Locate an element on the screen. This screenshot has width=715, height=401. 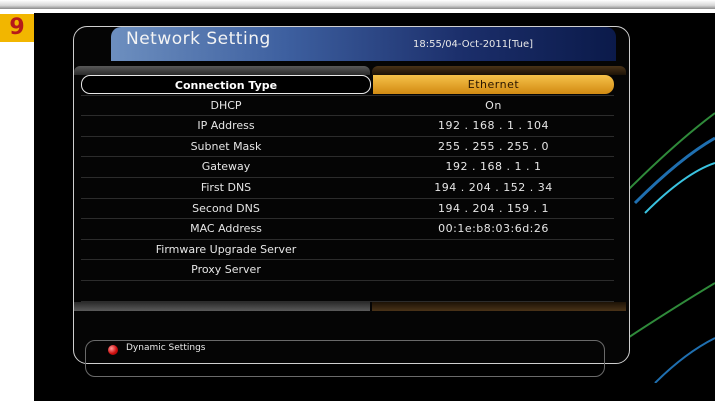
row-value: 194 . 204 . 152 . 34 is located at coordinates (493, 187).